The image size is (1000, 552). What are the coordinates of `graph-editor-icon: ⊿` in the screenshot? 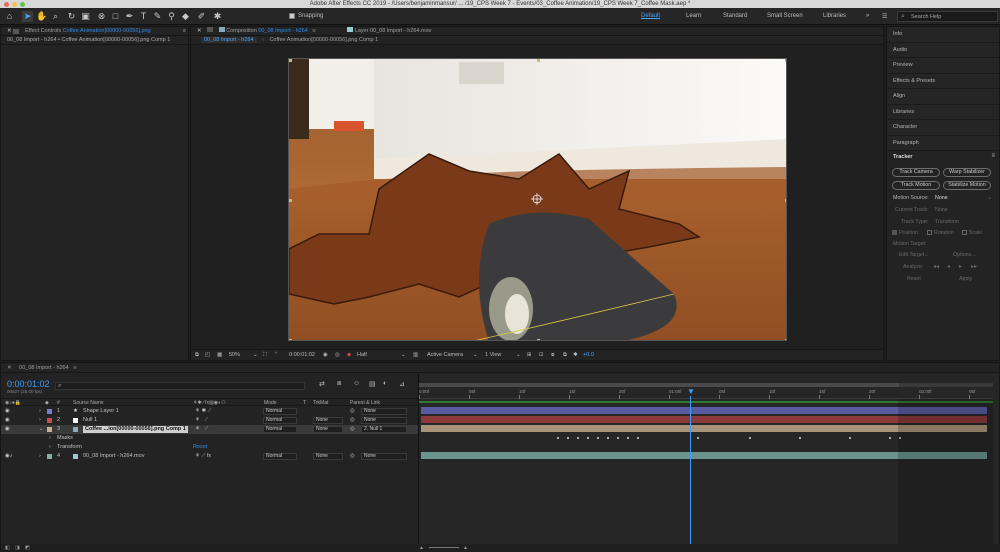 It's located at (402, 384).